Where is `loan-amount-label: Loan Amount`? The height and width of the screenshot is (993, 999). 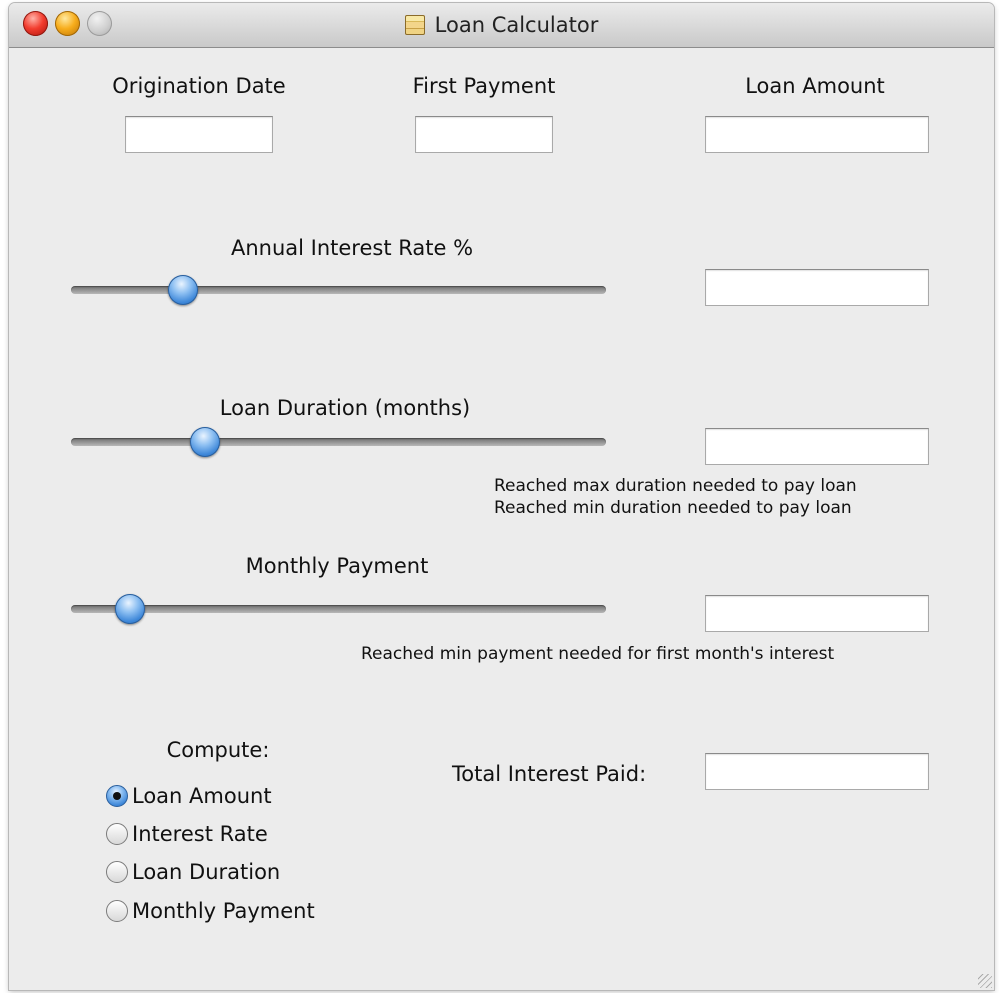
loan-amount-label: Loan Amount is located at coordinates (815, 86).